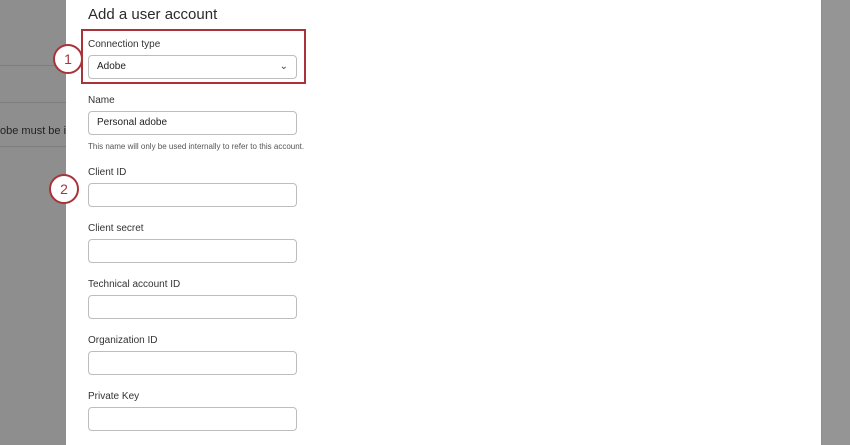  What do you see at coordinates (192, 123) in the screenshot?
I see `name-input: Personal adobe` at bounding box center [192, 123].